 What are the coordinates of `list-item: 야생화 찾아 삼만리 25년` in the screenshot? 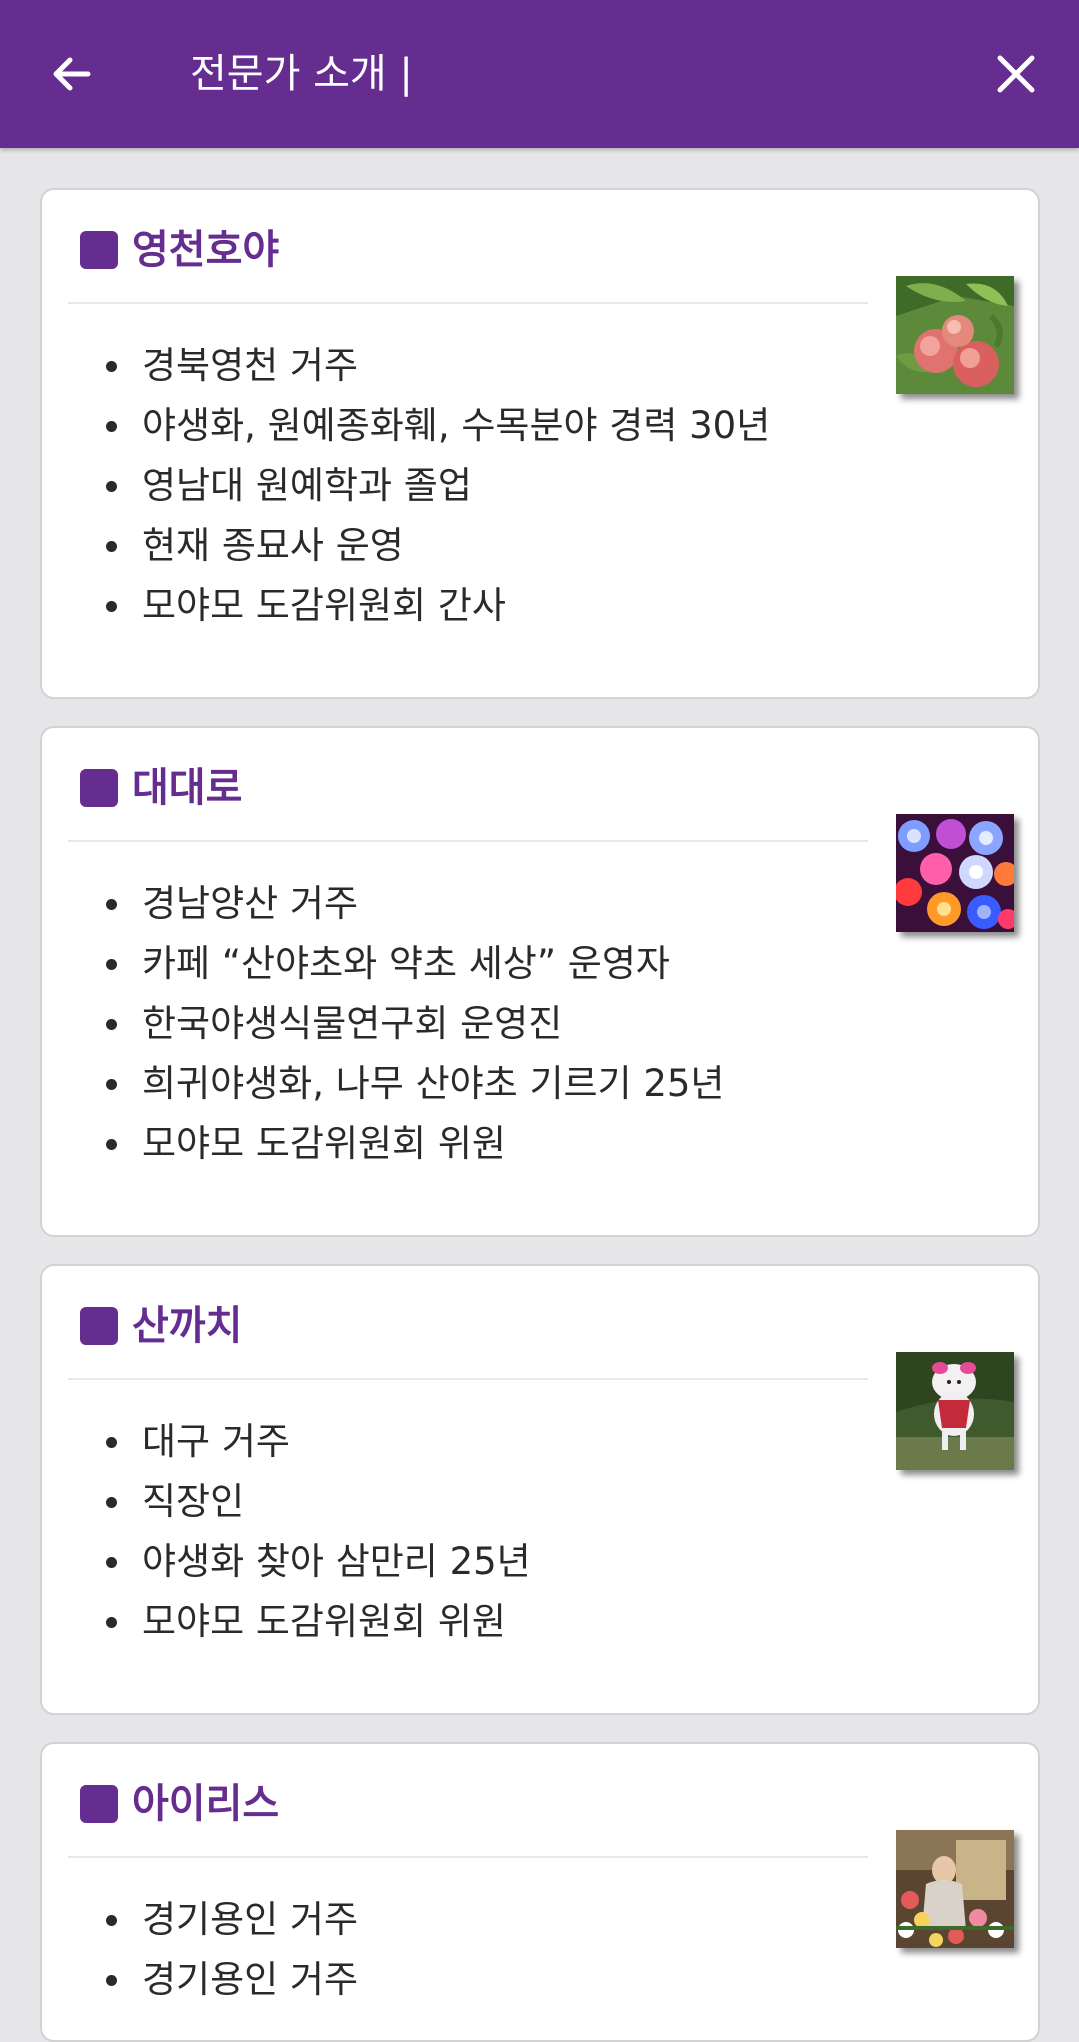 It's located at (318, 1562).